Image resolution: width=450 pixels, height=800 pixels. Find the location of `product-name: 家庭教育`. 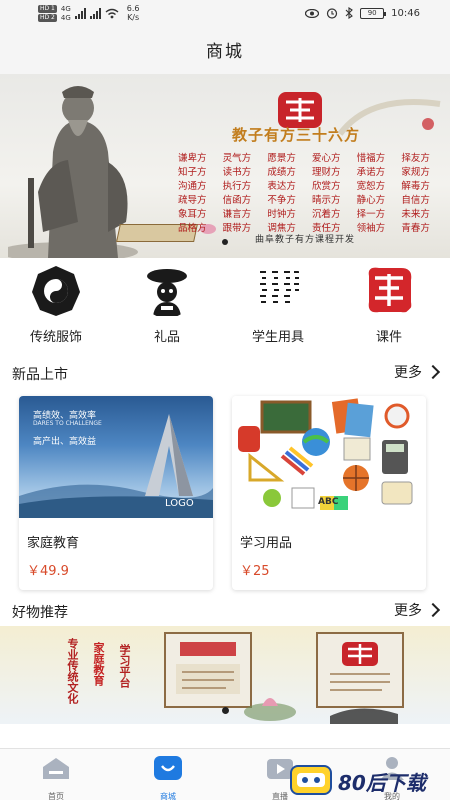

product-name: 家庭教育 is located at coordinates (53, 543).